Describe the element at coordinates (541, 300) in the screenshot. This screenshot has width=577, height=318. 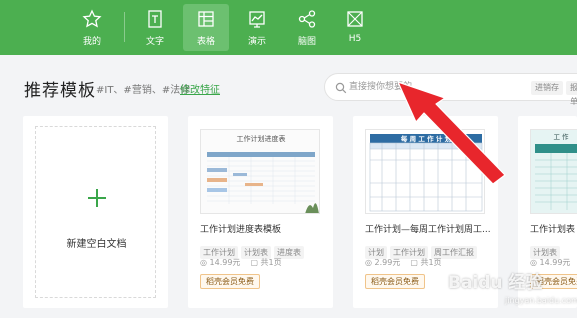
I see `watermark-url: jingyan.baidu.com` at that location.